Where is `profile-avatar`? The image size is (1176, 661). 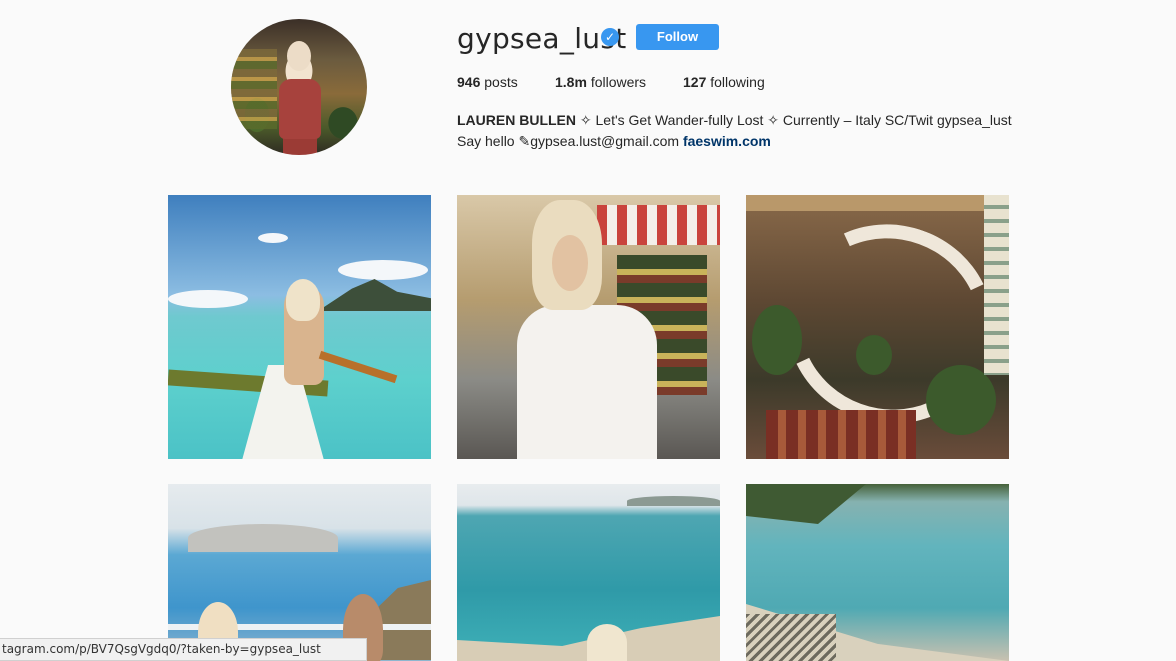 profile-avatar is located at coordinates (299, 87).